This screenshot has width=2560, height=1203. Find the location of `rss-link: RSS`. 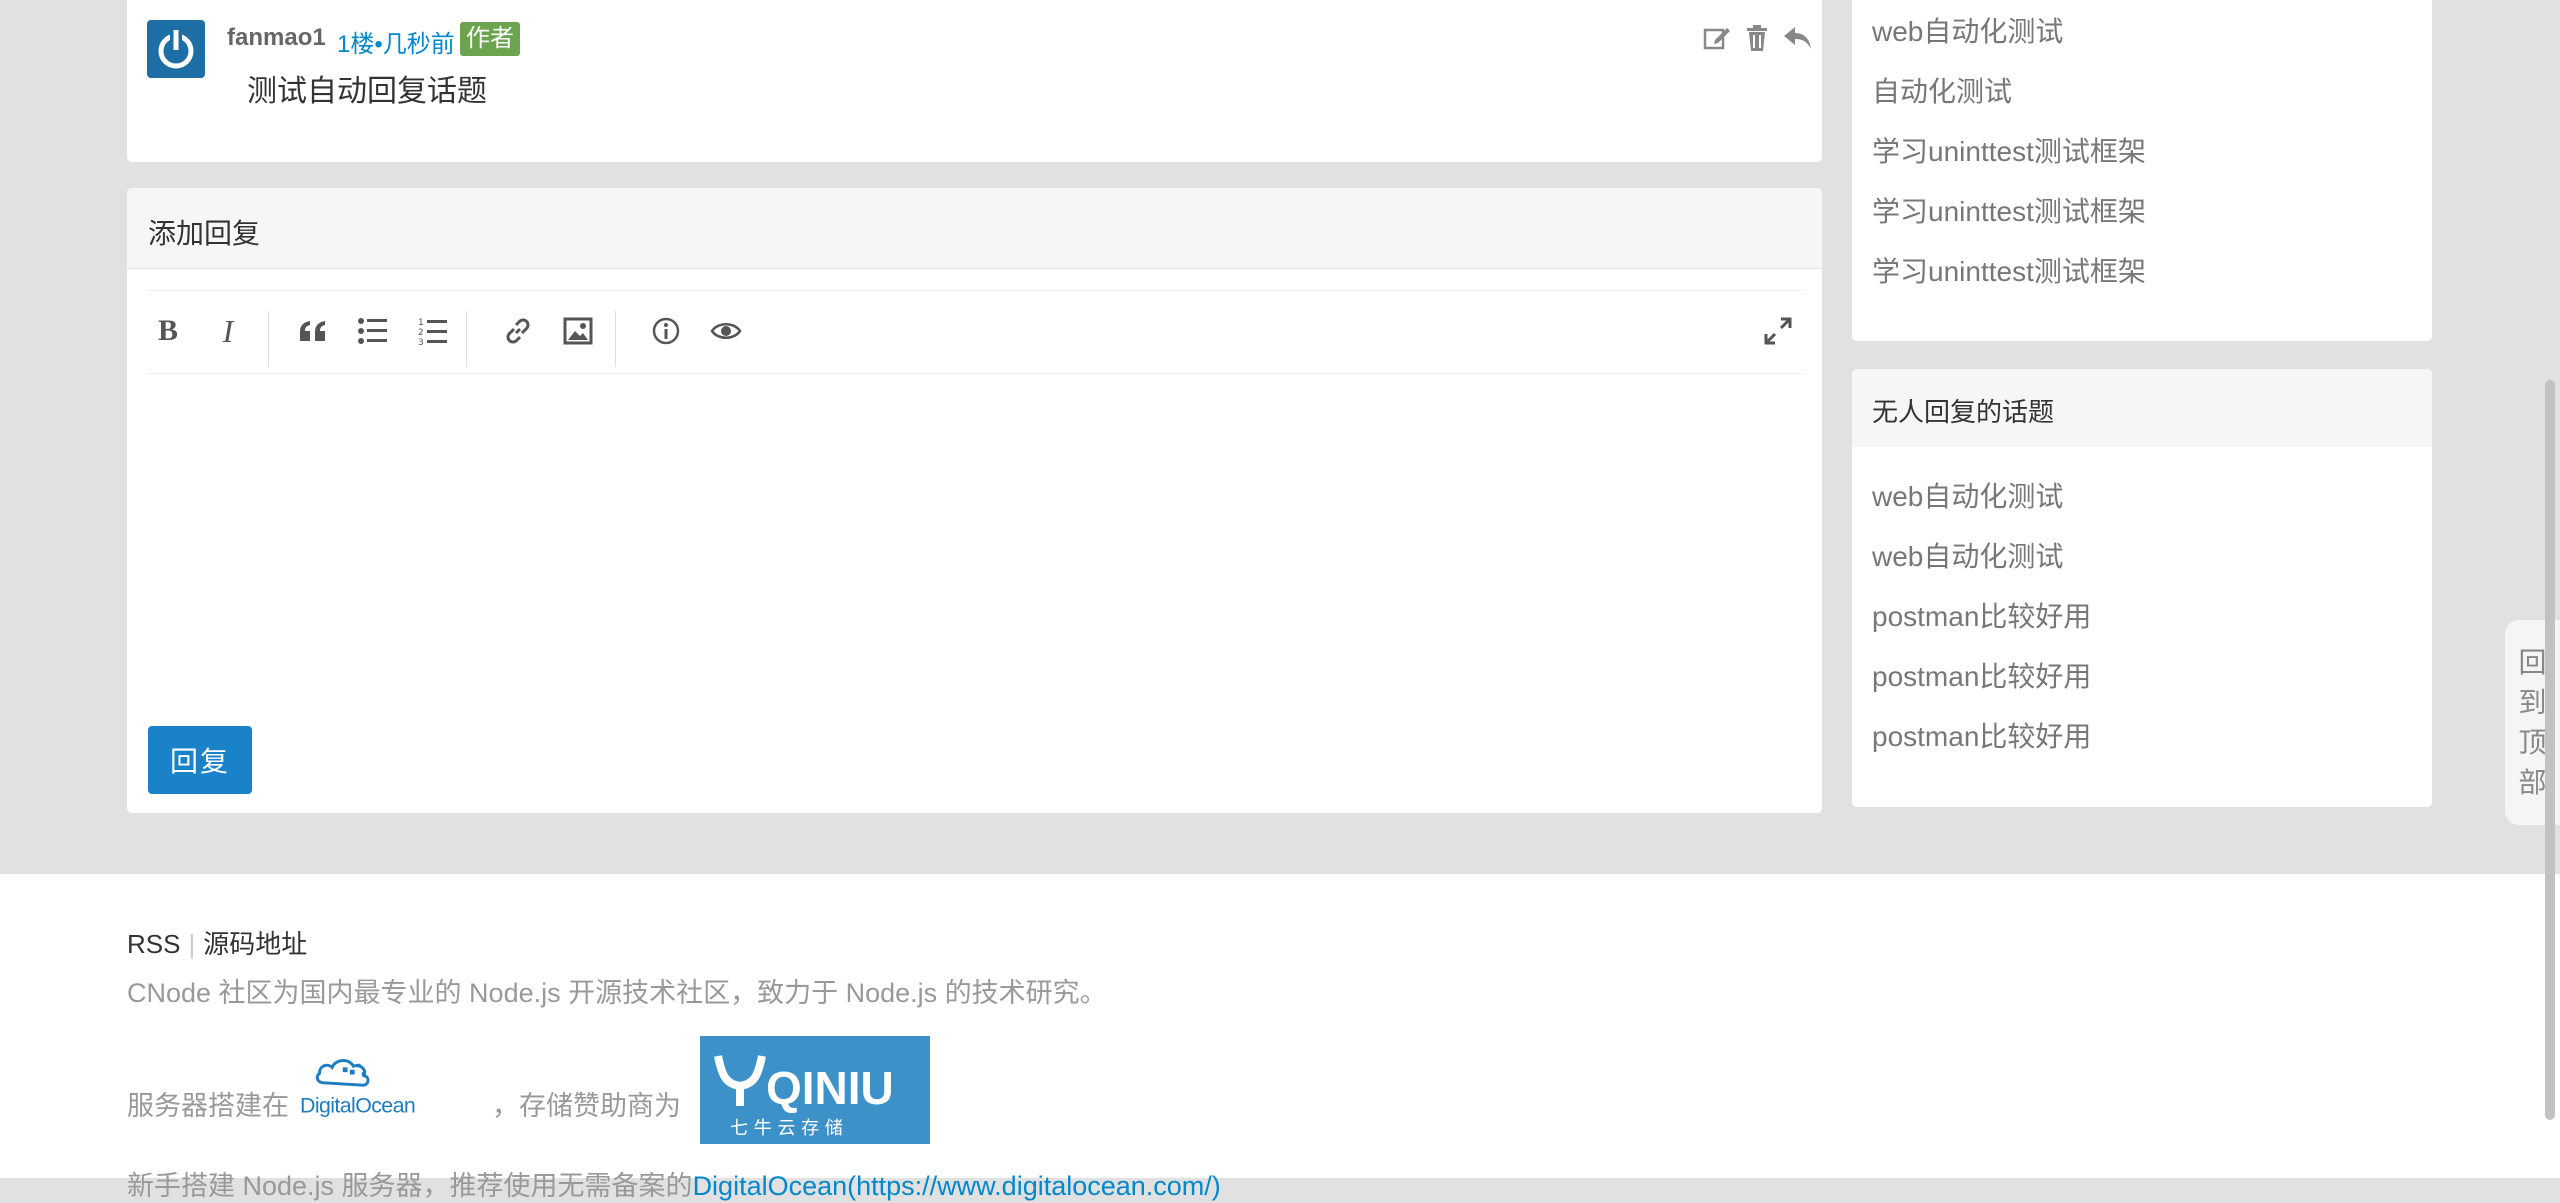

rss-link: RSS is located at coordinates (153, 944).